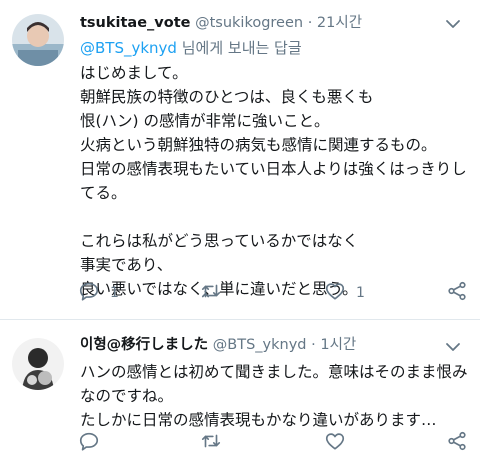  Describe the element at coordinates (360, 293) in the screenshot. I see `like-count: 1` at that location.